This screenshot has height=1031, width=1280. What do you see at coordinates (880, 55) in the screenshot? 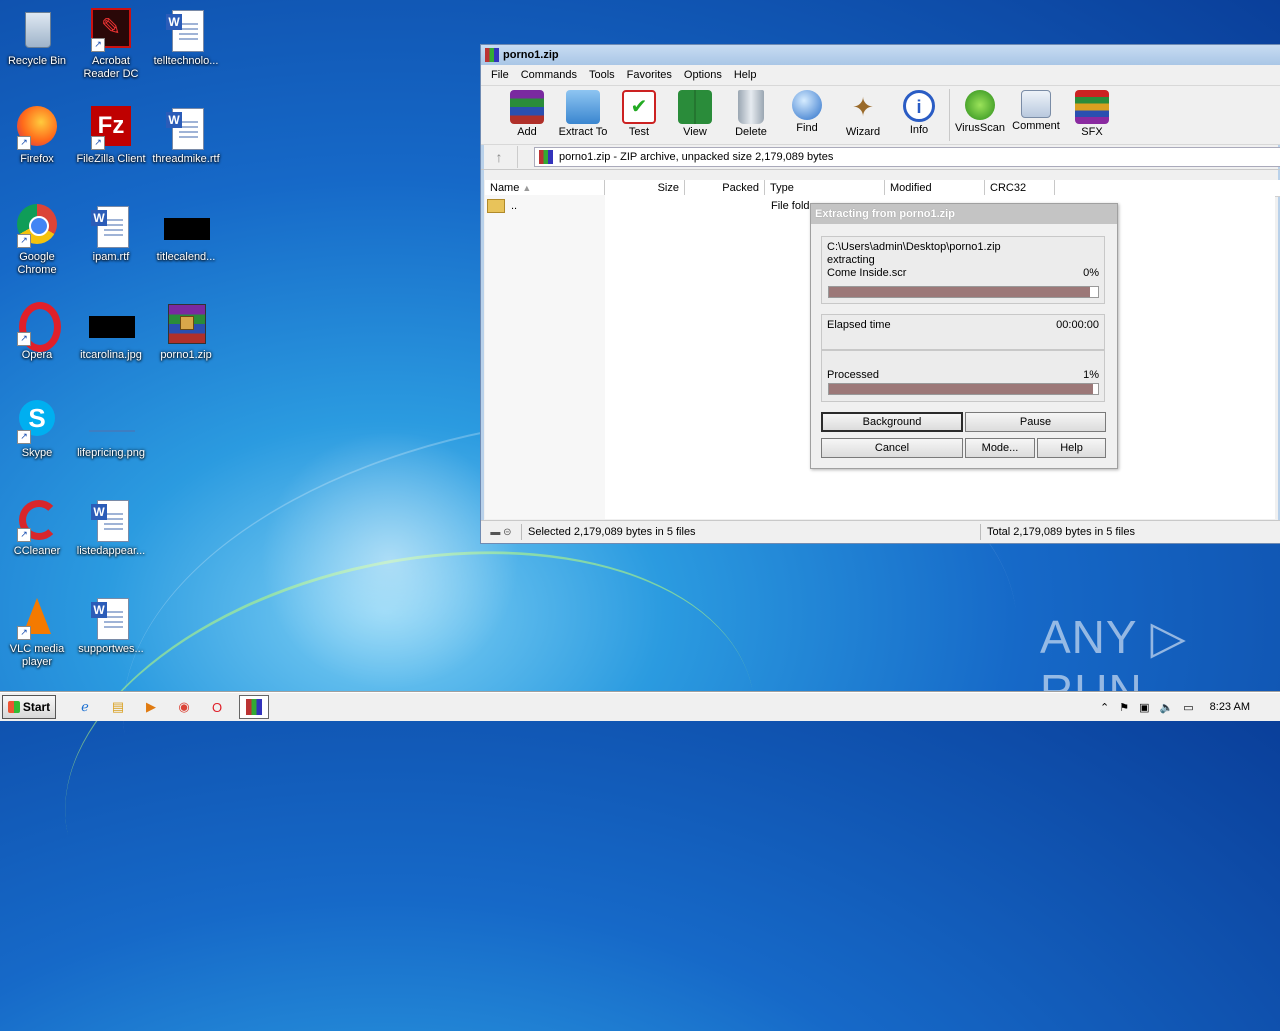
I see `window-titlebar: porno1.zip` at bounding box center [880, 55].